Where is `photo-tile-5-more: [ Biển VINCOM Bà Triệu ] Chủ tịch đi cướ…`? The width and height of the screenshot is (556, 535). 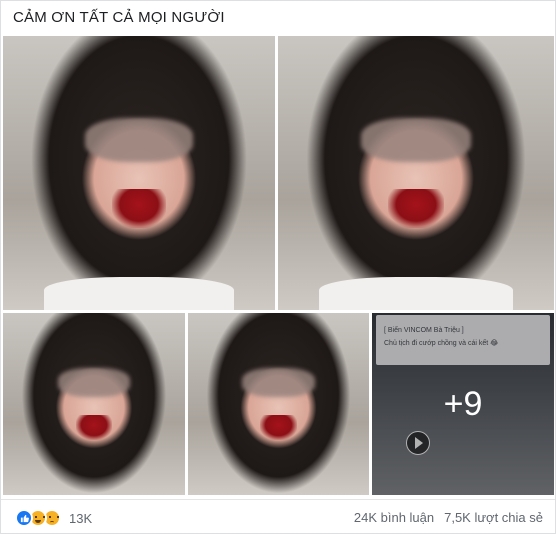 photo-tile-5-more: [ Biển VINCOM Bà Triệu ] Chủ tịch đi cướ… is located at coordinates (463, 404).